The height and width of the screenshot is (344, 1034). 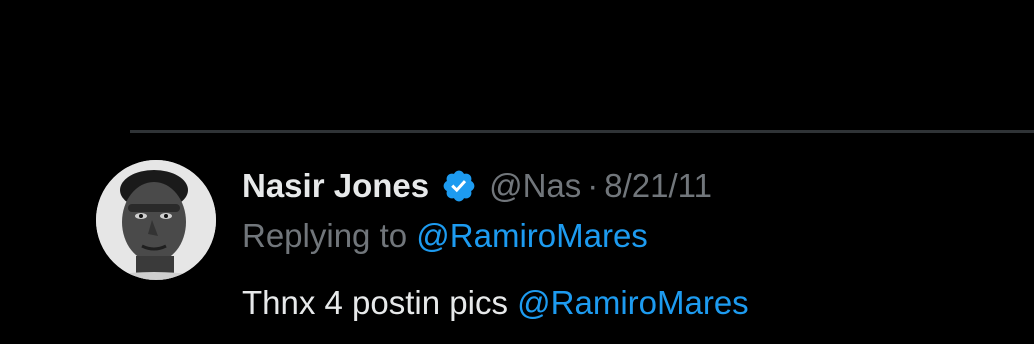 What do you see at coordinates (582, 131) in the screenshot?
I see `thread-divider` at bounding box center [582, 131].